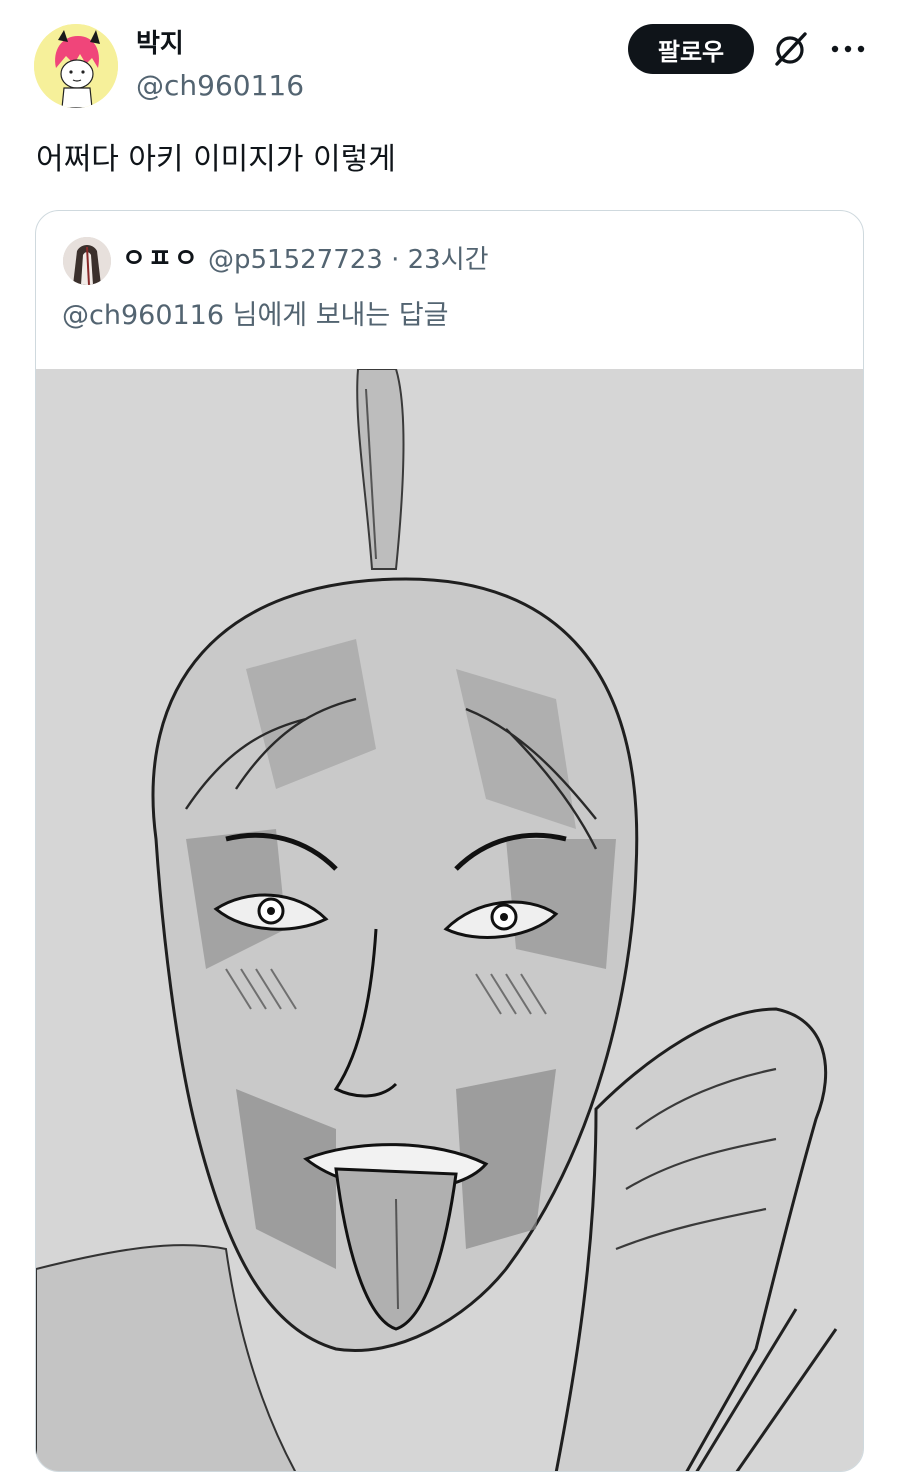 Image resolution: width=900 pixels, height=1474 pixels. I want to click on avatar-illustration, so click(76, 66).